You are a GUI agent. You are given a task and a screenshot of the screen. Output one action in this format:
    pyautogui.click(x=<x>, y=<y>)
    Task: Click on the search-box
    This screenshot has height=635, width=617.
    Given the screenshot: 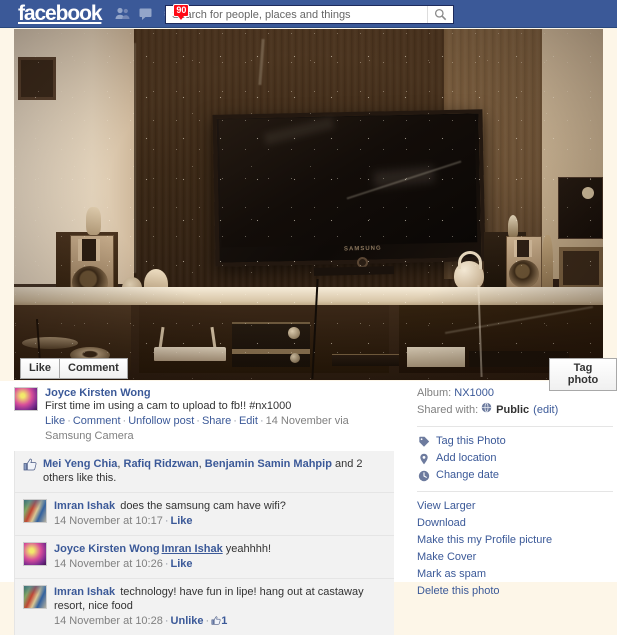 What is the action you would take?
    pyautogui.click(x=309, y=14)
    